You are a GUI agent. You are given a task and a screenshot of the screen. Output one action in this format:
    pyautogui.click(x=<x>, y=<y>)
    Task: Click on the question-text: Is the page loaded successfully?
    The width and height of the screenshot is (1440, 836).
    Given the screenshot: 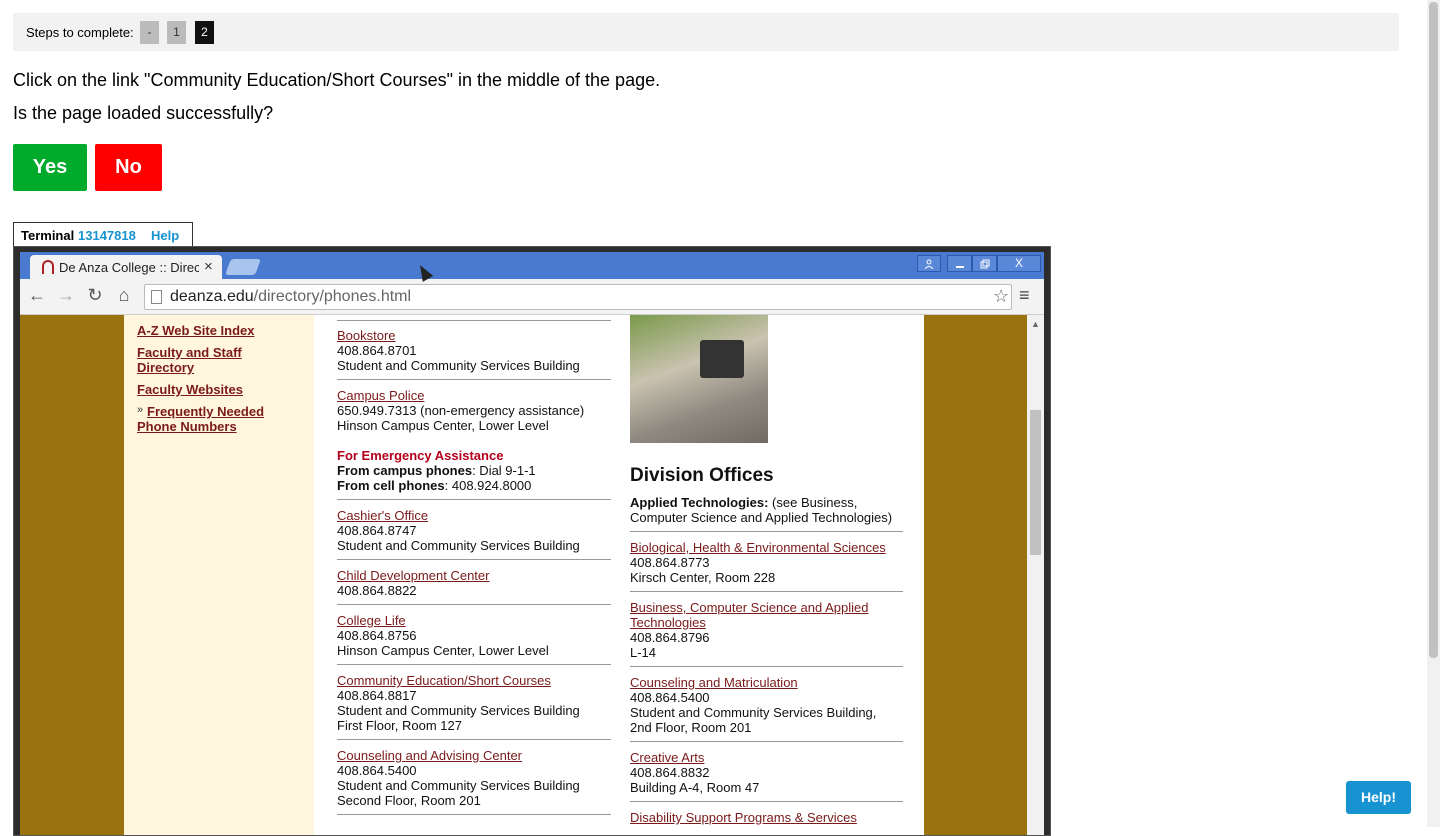 What is the action you would take?
    pyautogui.click(x=143, y=113)
    